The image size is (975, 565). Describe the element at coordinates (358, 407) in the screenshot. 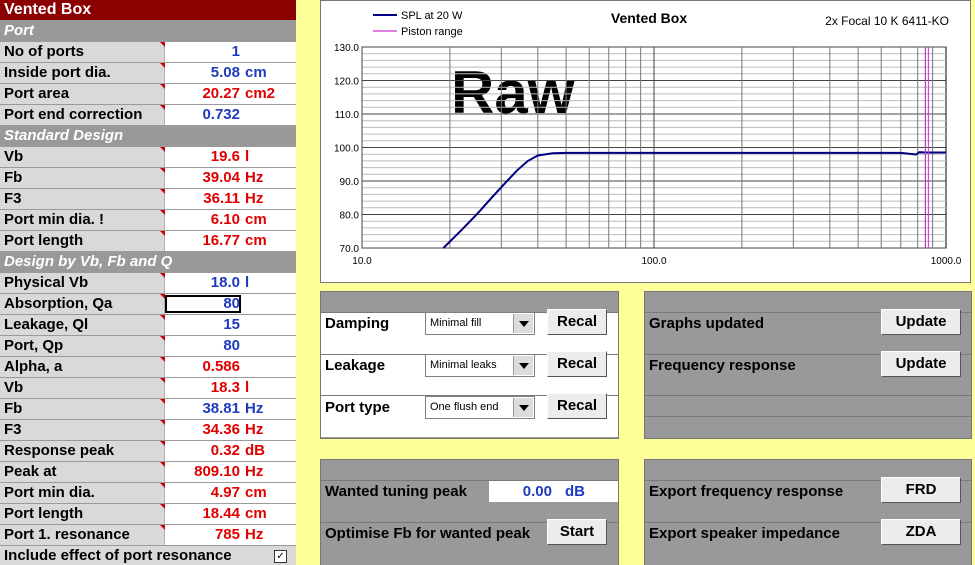

I see `port-type-label: Port type` at that location.